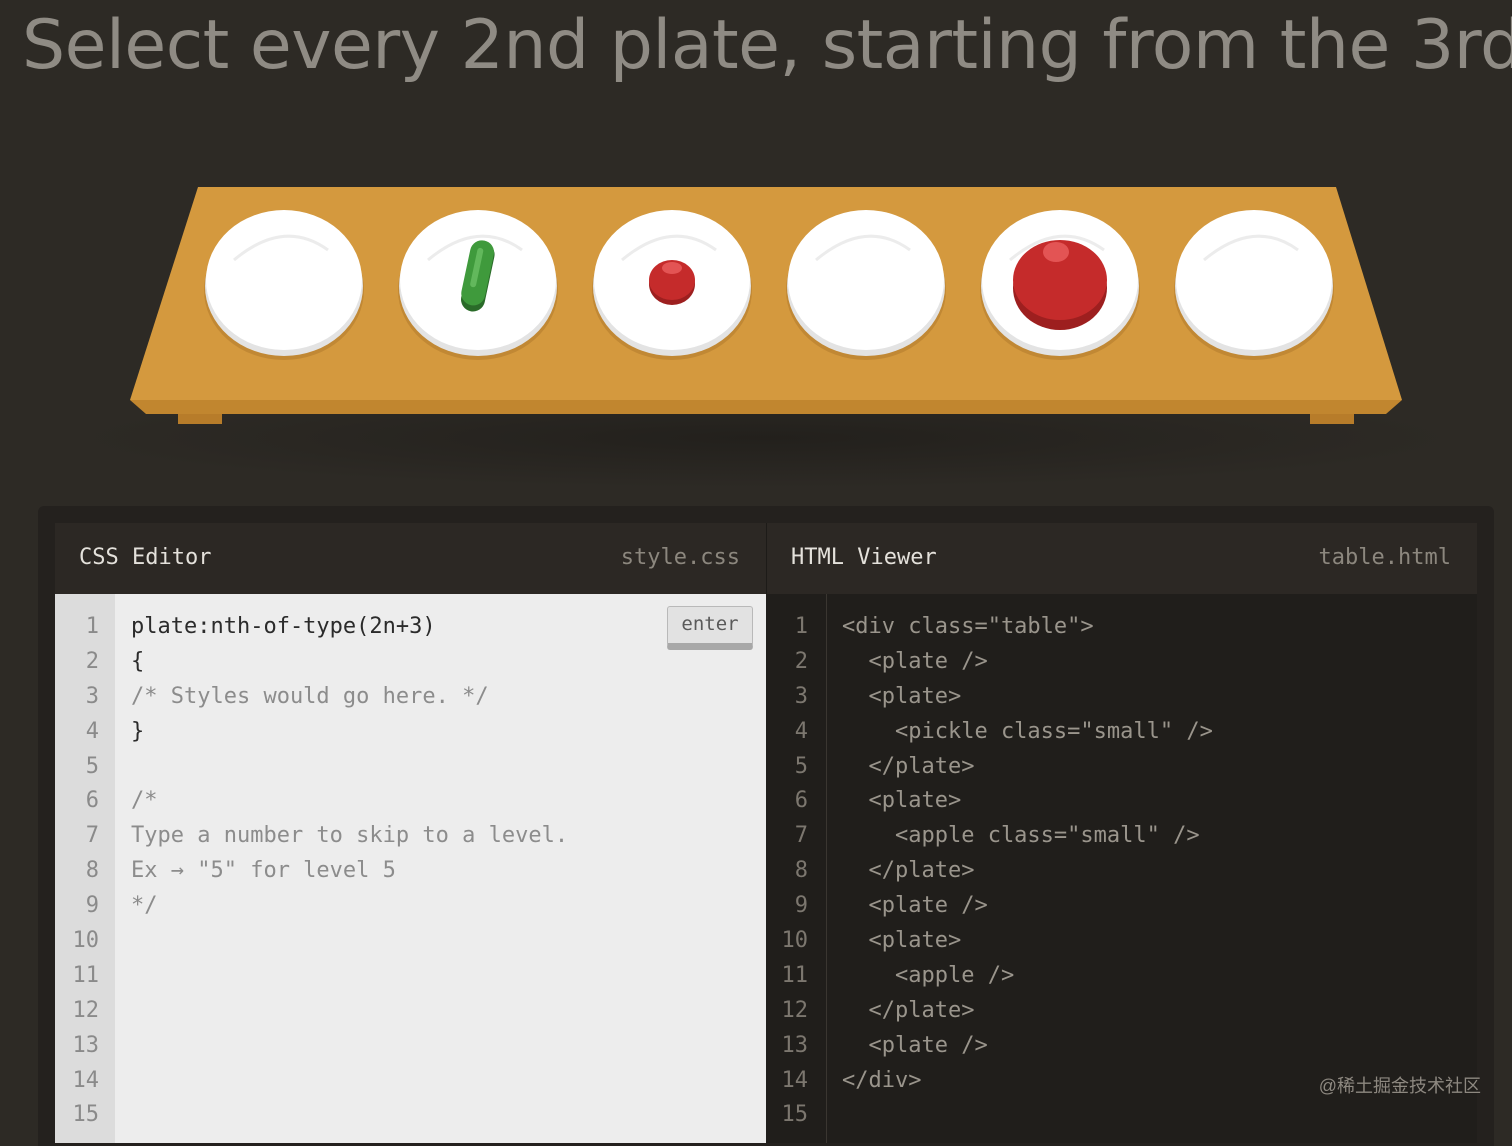  Describe the element at coordinates (928, 975) in the screenshot. I see `markup-line: <apple />` at that location.